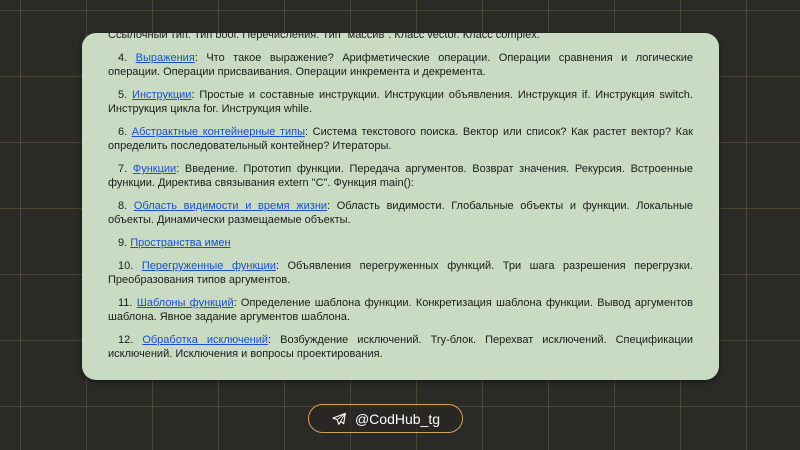 This screenshot has width=800, height=450. Describe the element at coordinates (123, 243) in the screenshot. I see `chapter-number: 9.` at that location.